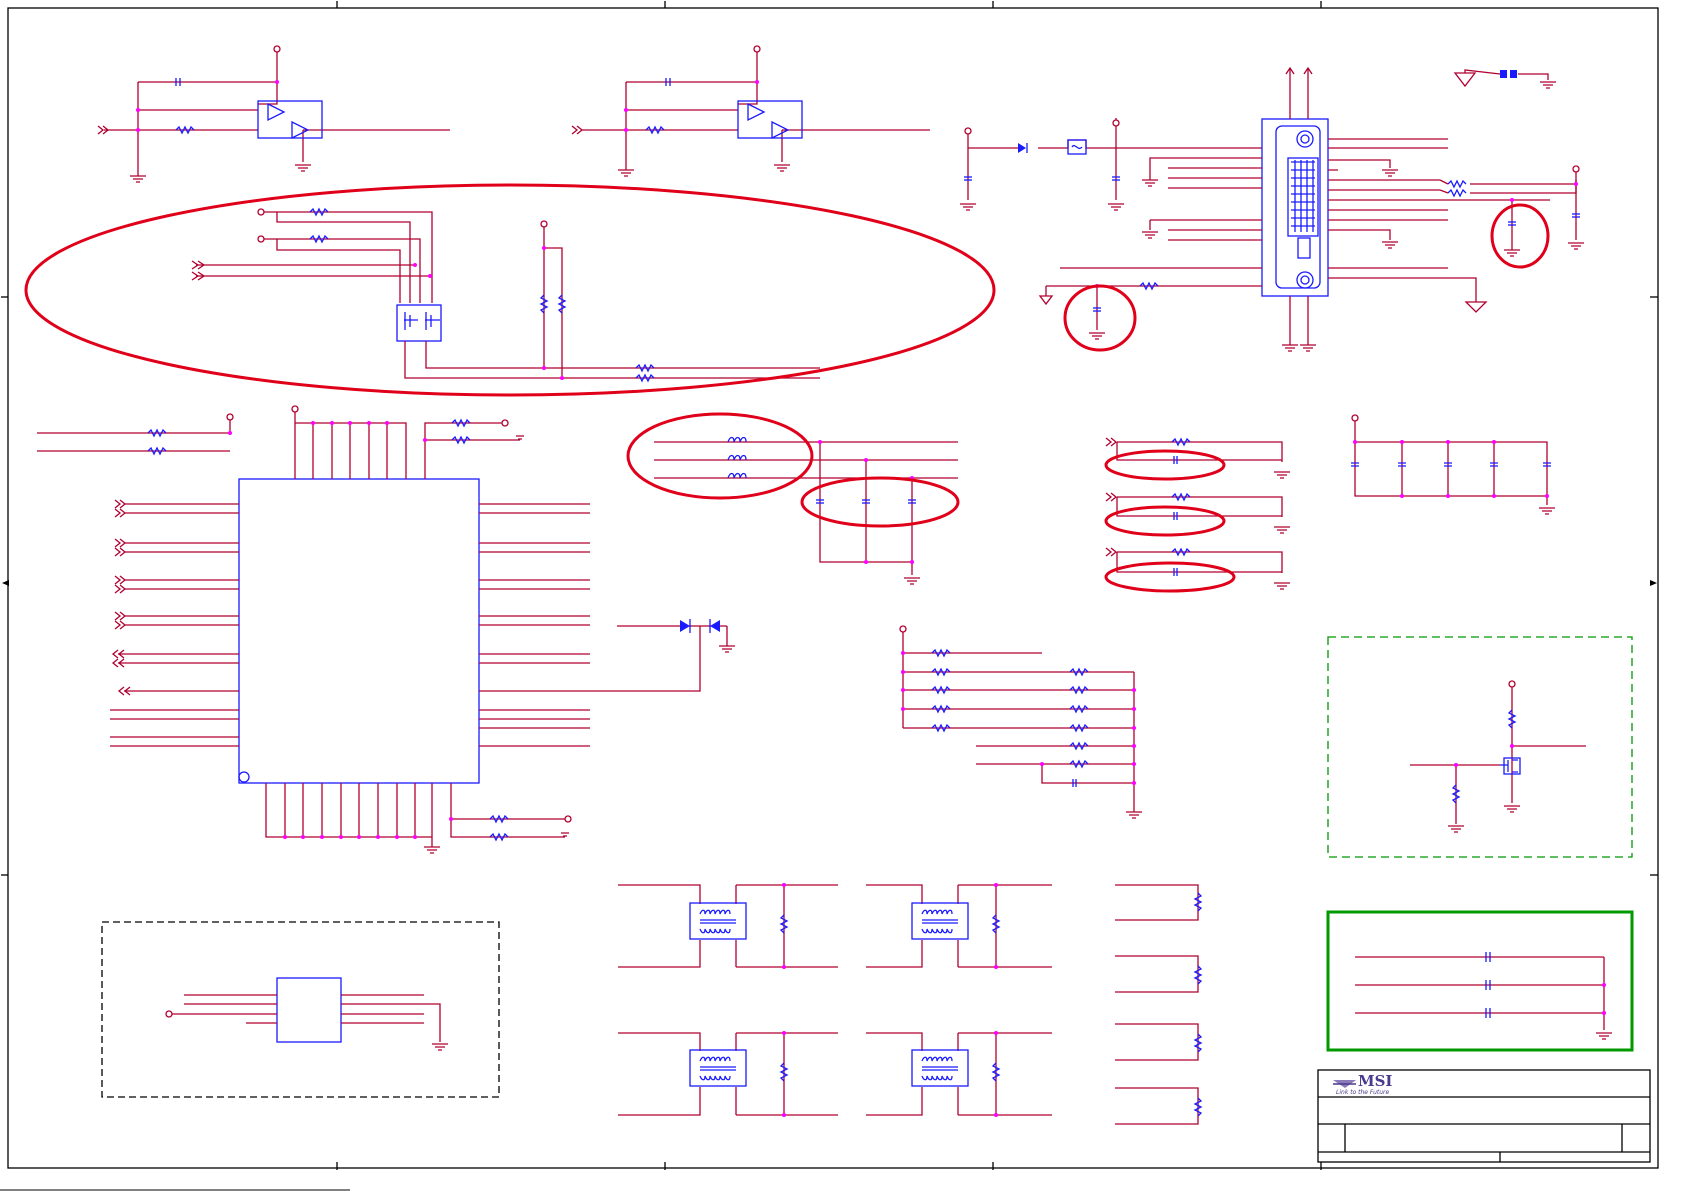 The image size is (1685, 1191). Describe the element at coordinates (750, 111) in the screenshot. I see `opamp-block-center` at that location.